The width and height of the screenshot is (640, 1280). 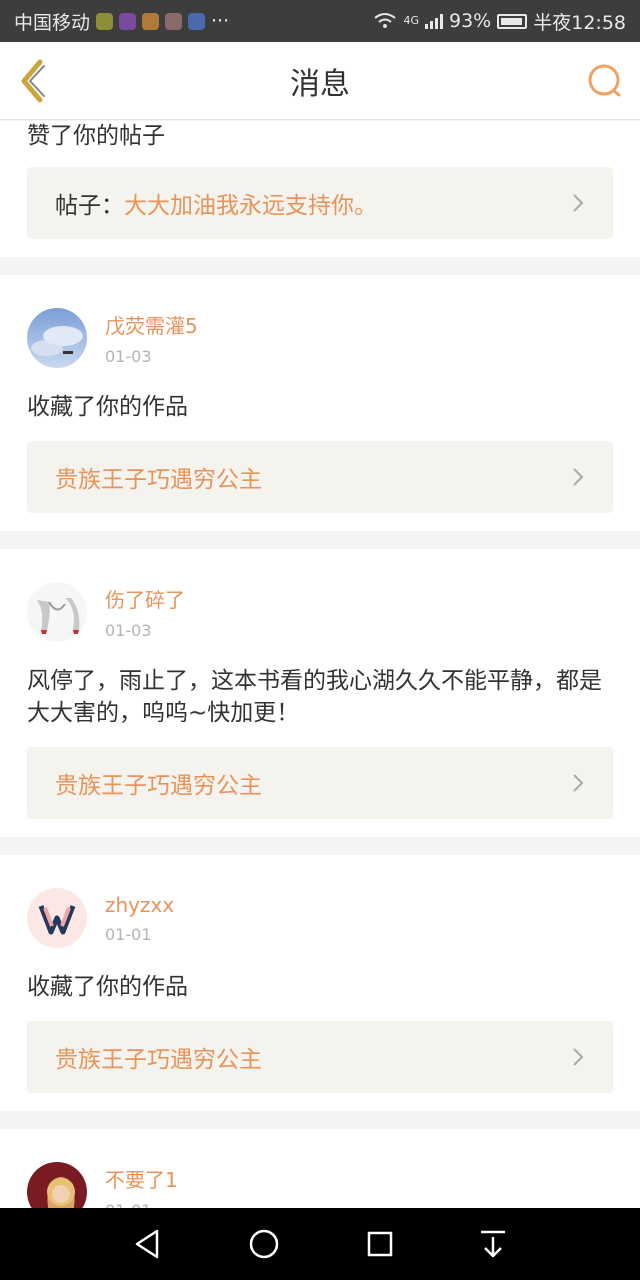 What do you see at coordinates (320, 84) in the screenshot?
I see `page-title: 消息` at bounding box center [320, 84].